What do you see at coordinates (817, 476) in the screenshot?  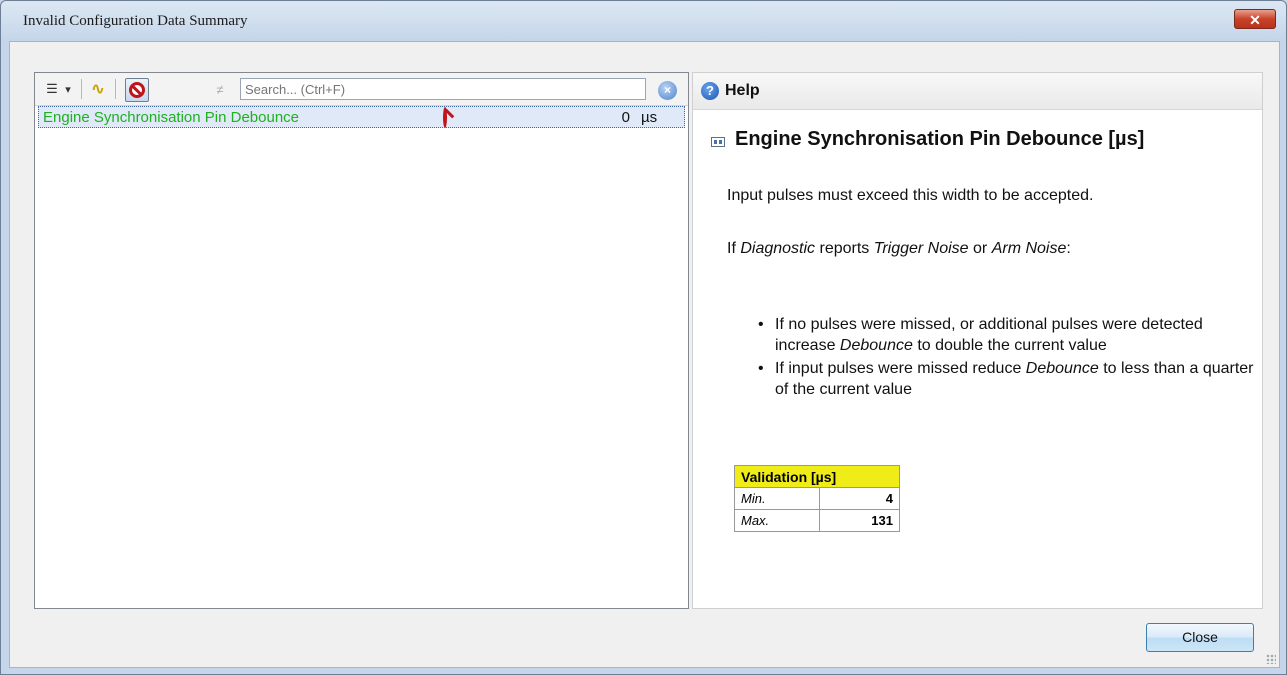 I see `validation-header: Validation [µs]` at bounding box center [817, 476].